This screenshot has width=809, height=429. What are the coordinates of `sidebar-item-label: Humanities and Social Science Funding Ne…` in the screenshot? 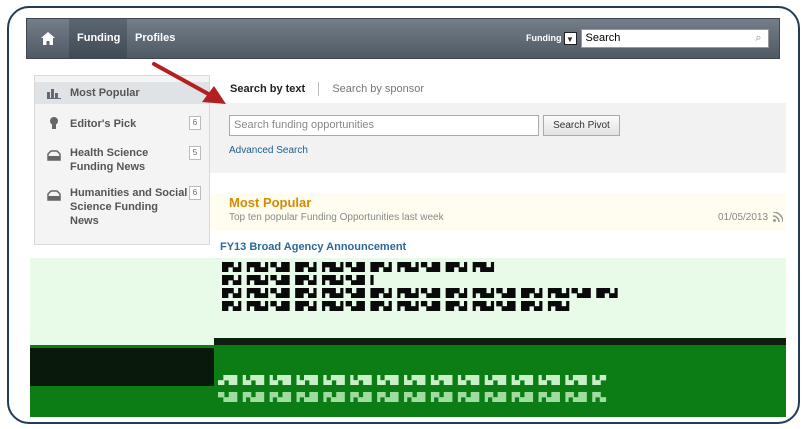 It's located at (129, 207).